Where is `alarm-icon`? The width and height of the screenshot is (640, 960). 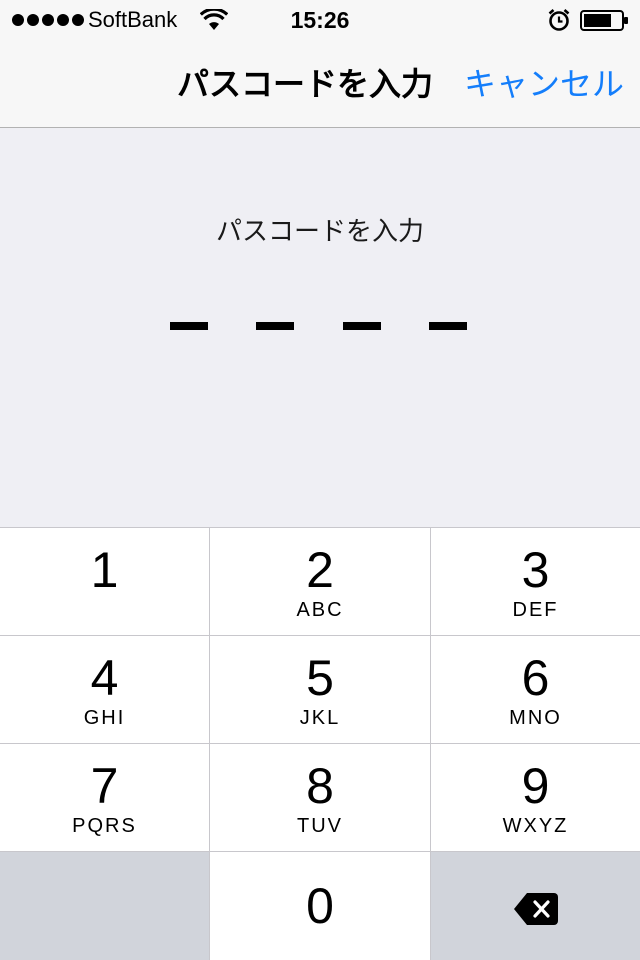
alarm-icon is located at coordinates (559, 20).